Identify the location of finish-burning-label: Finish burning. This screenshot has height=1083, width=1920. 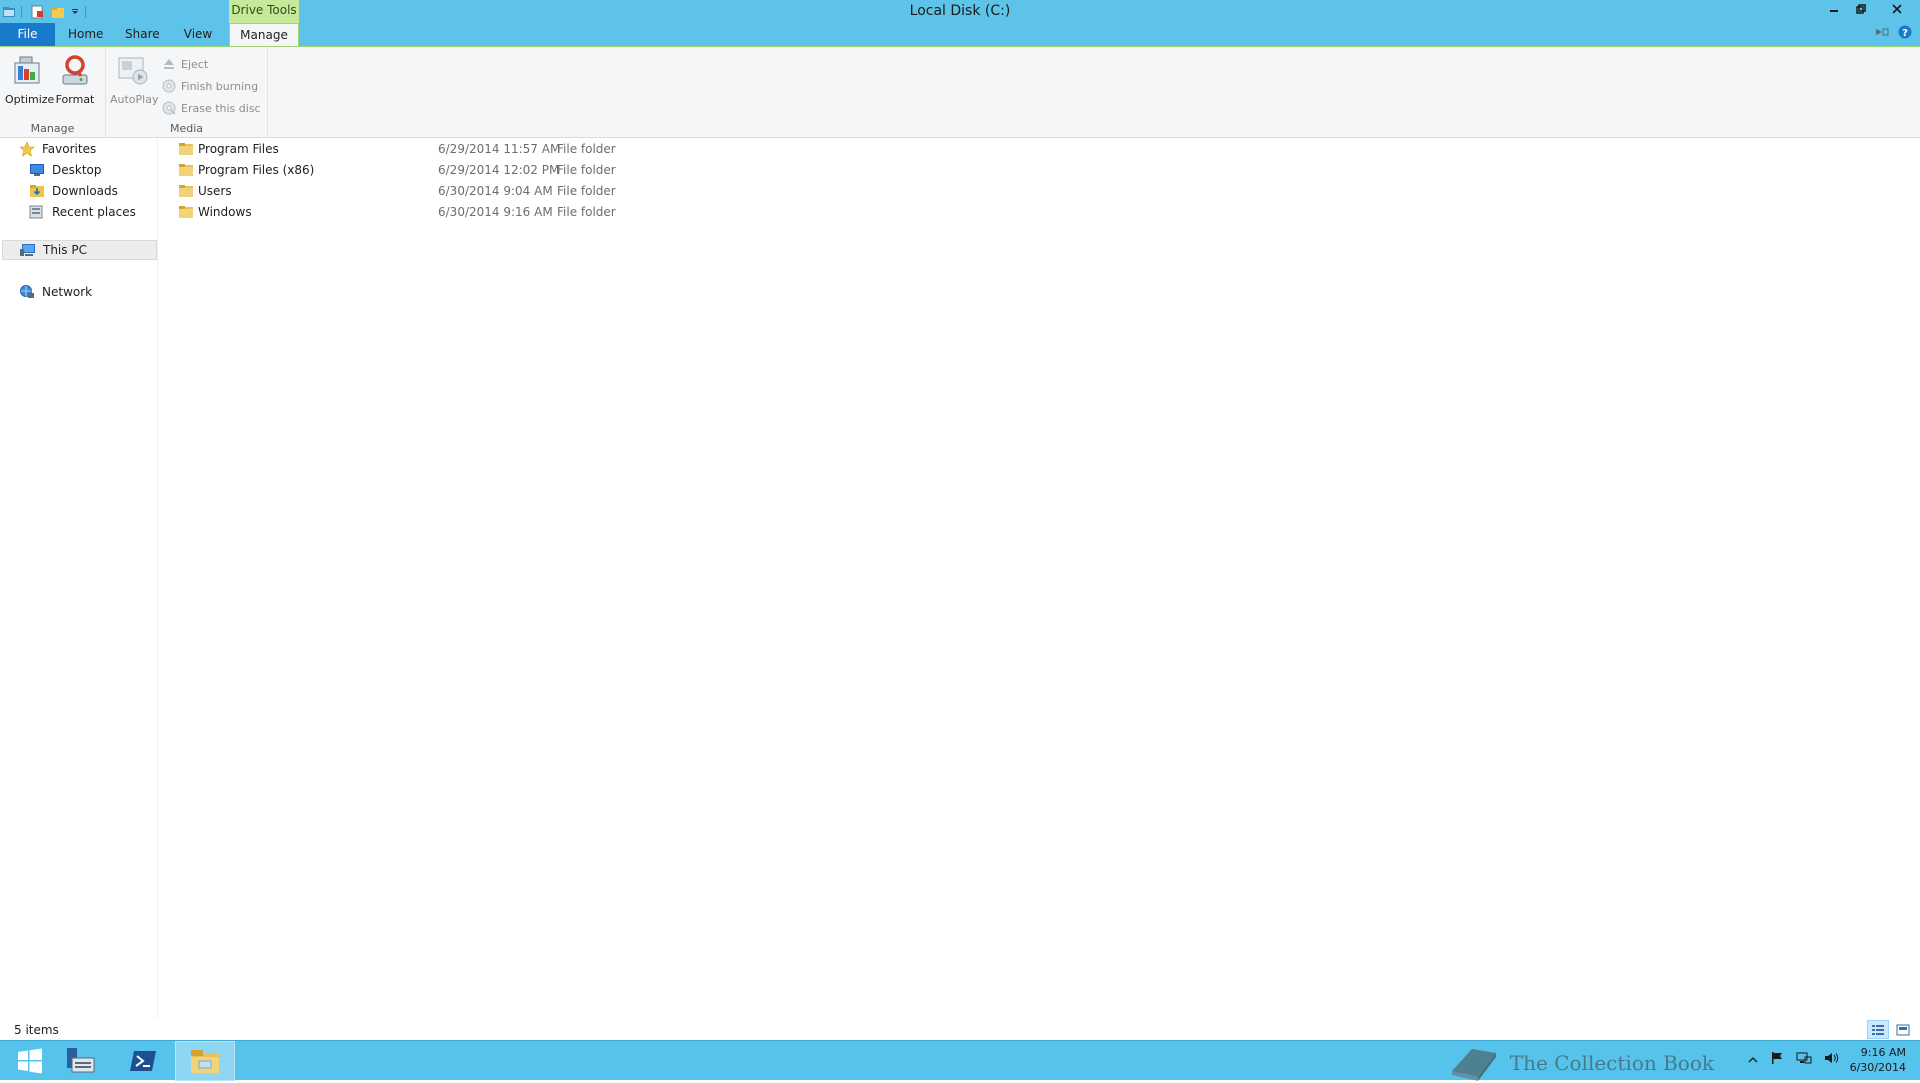
(220, 86).